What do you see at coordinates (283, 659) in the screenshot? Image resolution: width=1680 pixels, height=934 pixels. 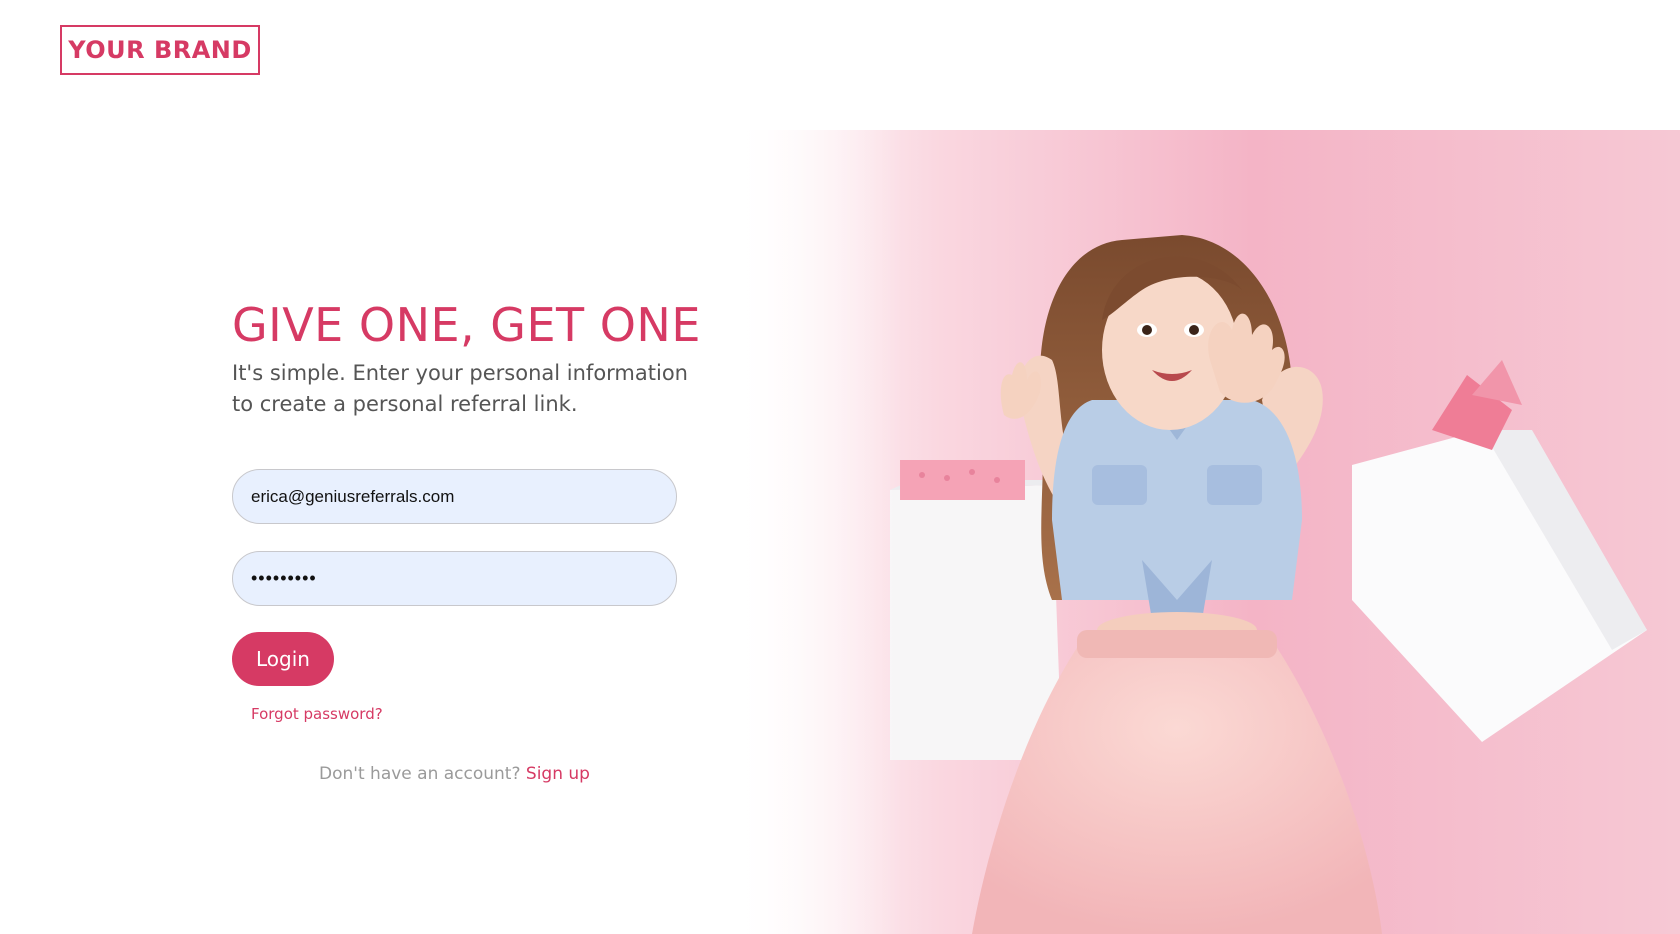 I see `login-button: Login` at bounding box center [283, 659].